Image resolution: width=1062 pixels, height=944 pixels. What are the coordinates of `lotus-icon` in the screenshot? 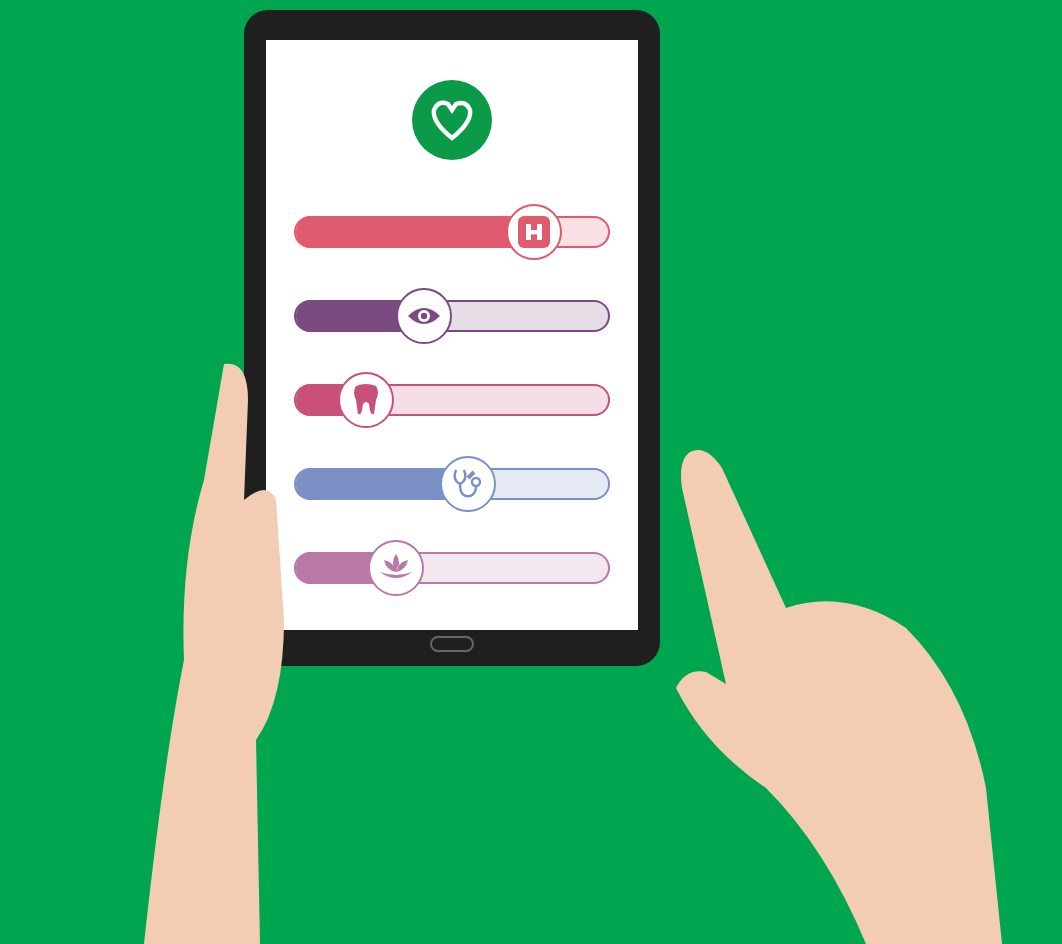 It's located at (395, 568).